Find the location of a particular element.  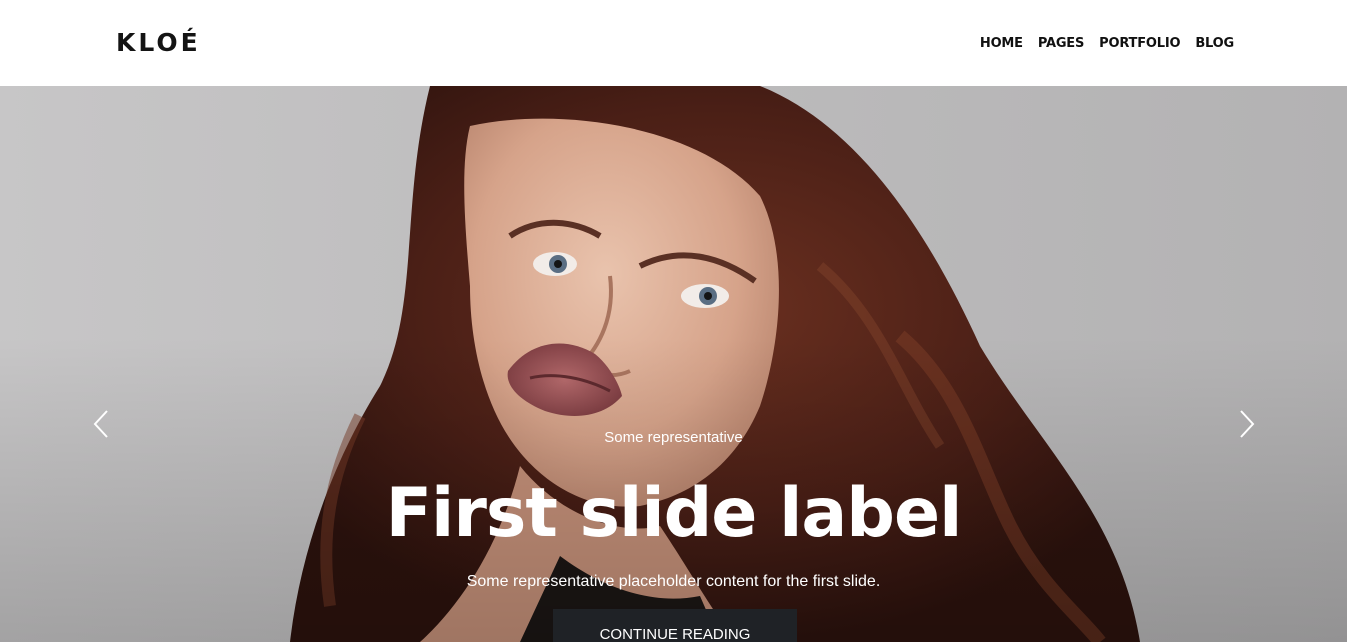

site-header: KLOÉ HOME PAGES PORTFOLIO BLOG is located at coordinates (673, 43).